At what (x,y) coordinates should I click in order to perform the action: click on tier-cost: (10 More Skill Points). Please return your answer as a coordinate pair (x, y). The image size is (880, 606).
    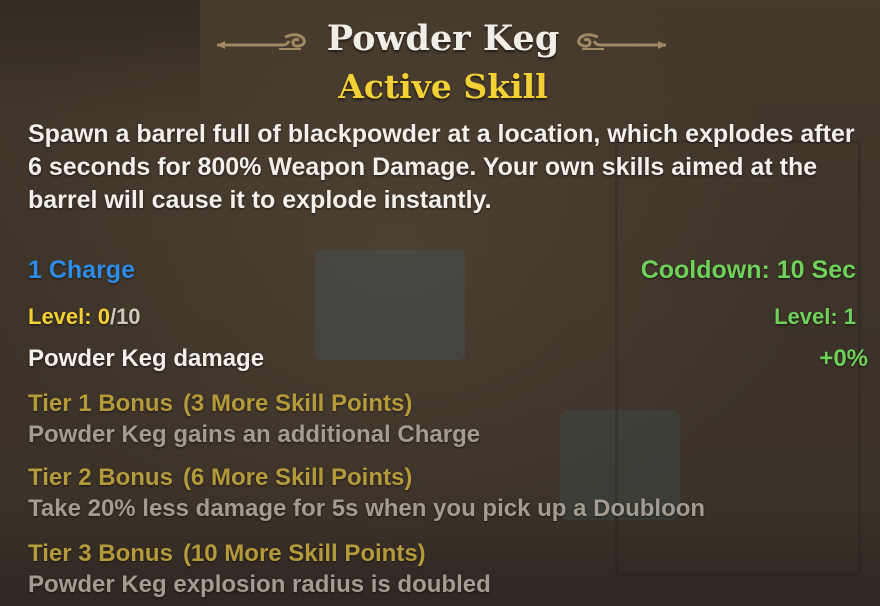
    Looking at the image, I should click on (304, 553).